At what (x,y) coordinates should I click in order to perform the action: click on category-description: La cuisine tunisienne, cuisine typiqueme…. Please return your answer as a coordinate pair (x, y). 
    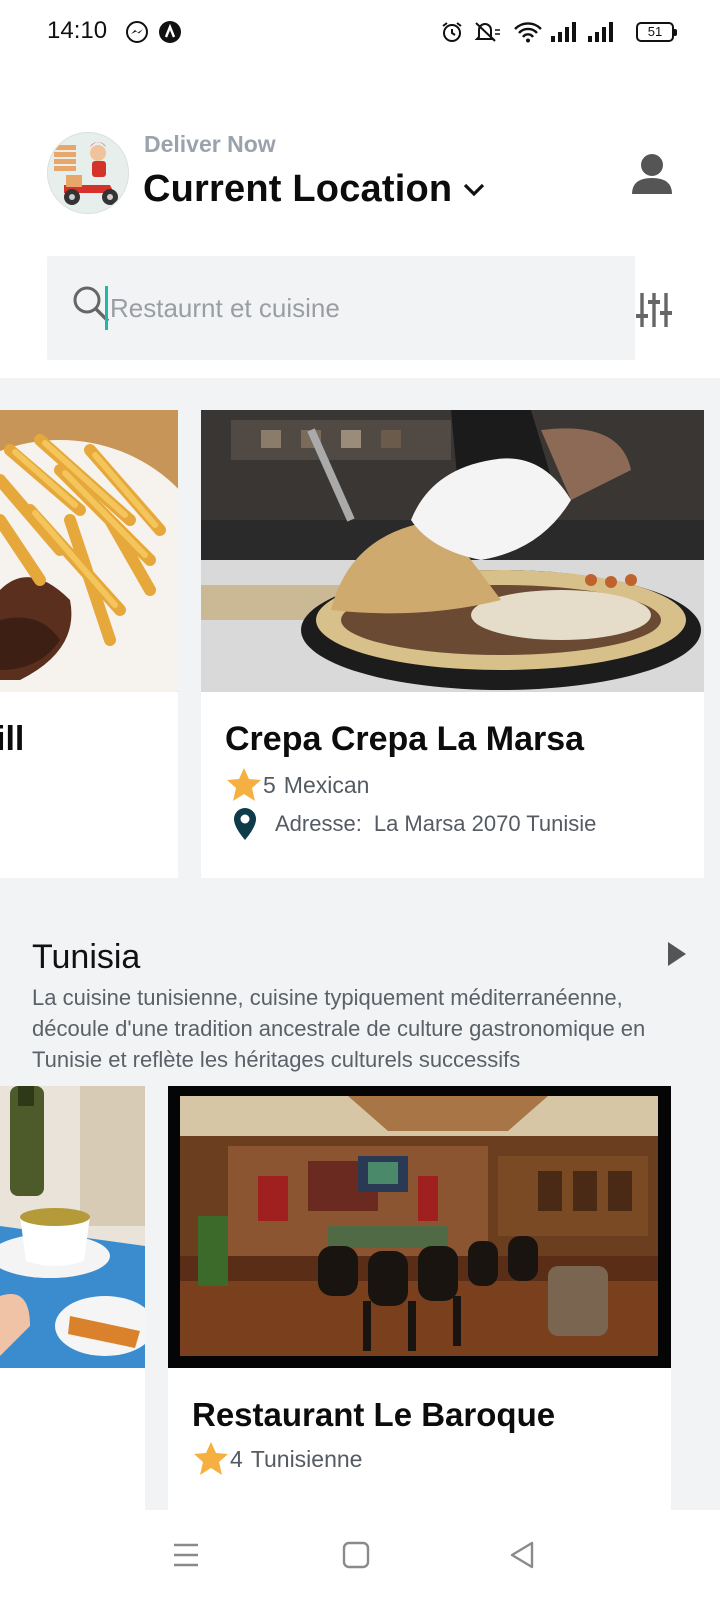
    Looking at the image, I should click on (339, 1028).